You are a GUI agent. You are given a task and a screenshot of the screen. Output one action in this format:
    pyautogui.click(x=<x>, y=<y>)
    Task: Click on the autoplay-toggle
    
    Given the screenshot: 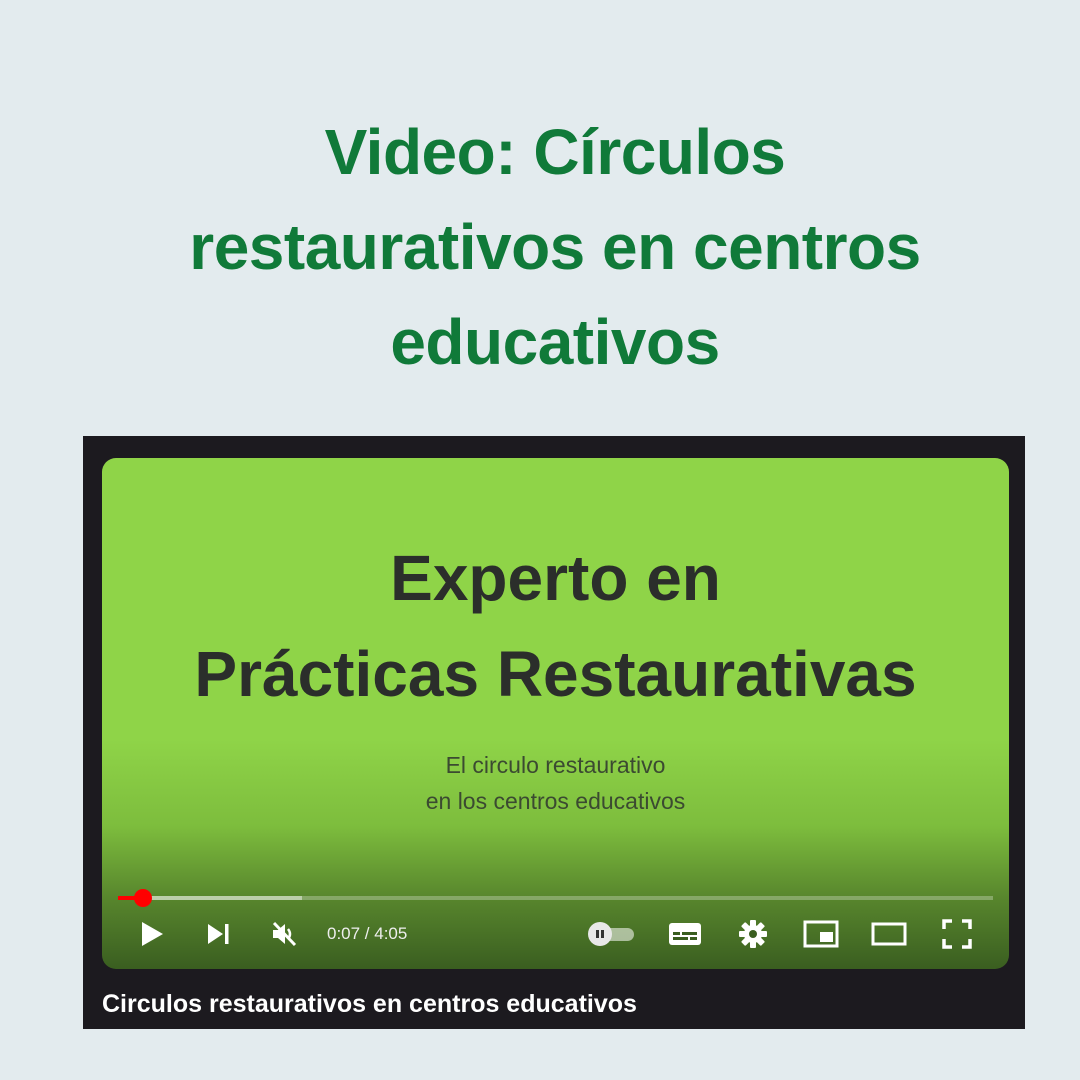 What is the action you would take?
    pyautogui.click(x=612, y=934)
    